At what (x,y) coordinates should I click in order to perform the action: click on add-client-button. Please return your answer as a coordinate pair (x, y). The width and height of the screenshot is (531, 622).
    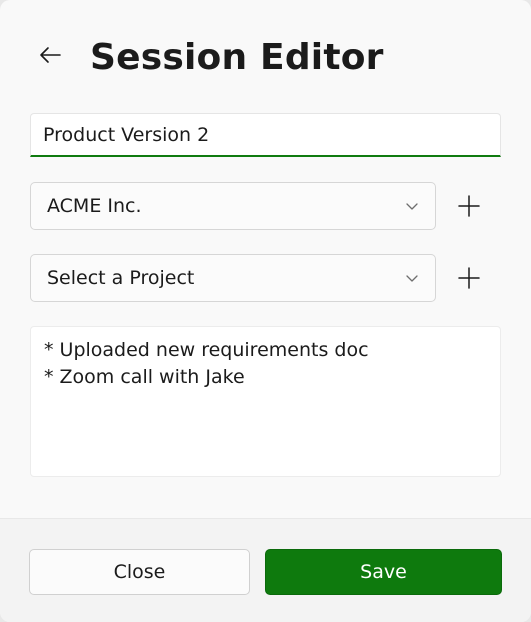
    Looking at the image, I should click on (469, 206).